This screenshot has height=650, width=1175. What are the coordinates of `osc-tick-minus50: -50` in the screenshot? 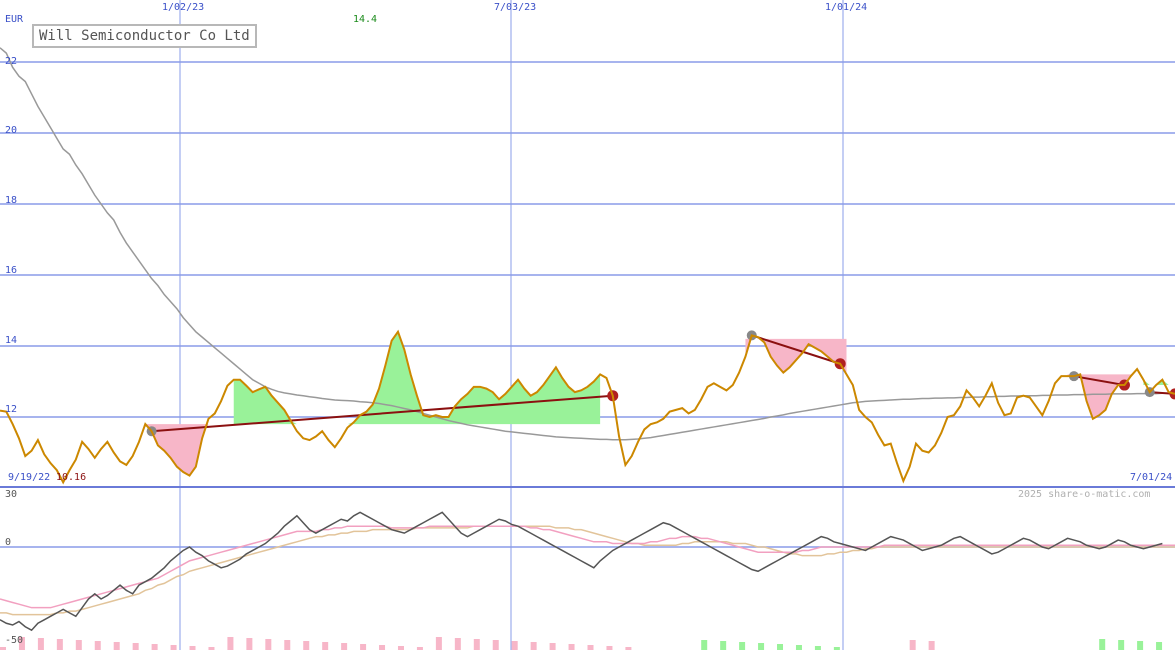 It's located at (14, 640).